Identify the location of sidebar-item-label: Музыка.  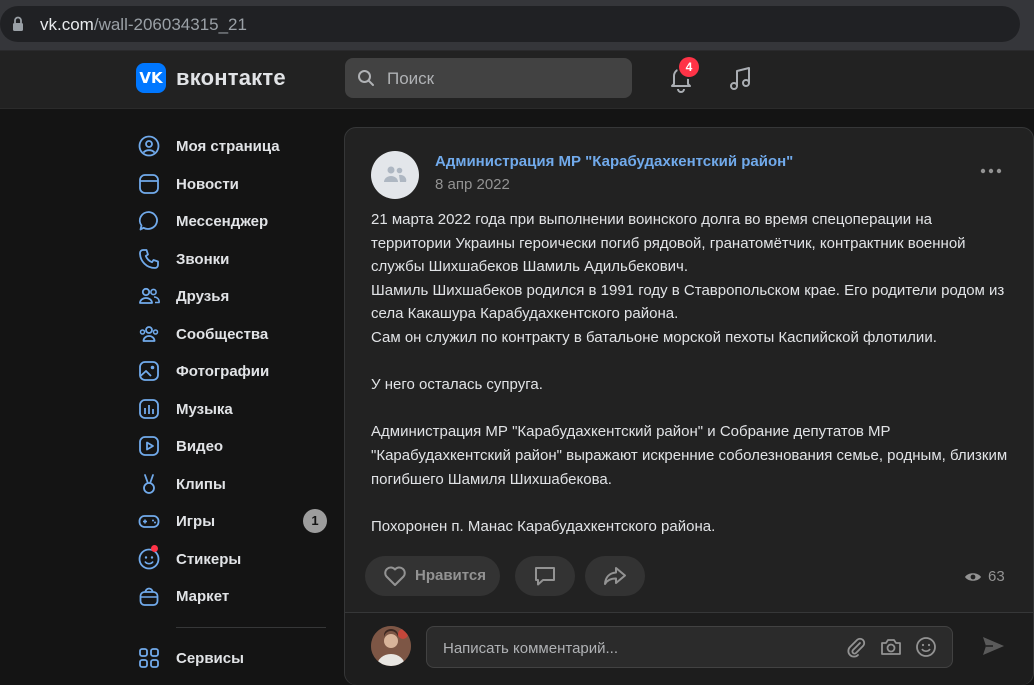
(204, 409).